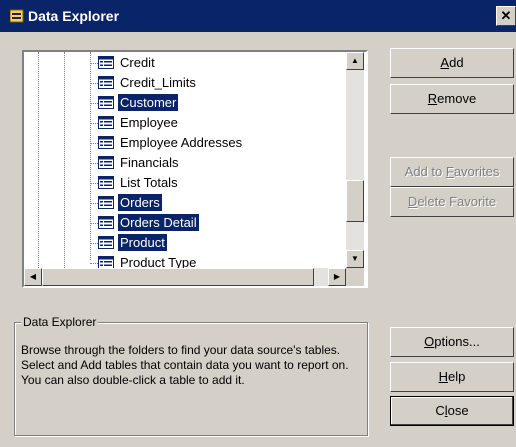  What do you see at coordinates (194, 183) in the screenshot?
I see `tree-item: List Totals` at bounding box center [194, 183].